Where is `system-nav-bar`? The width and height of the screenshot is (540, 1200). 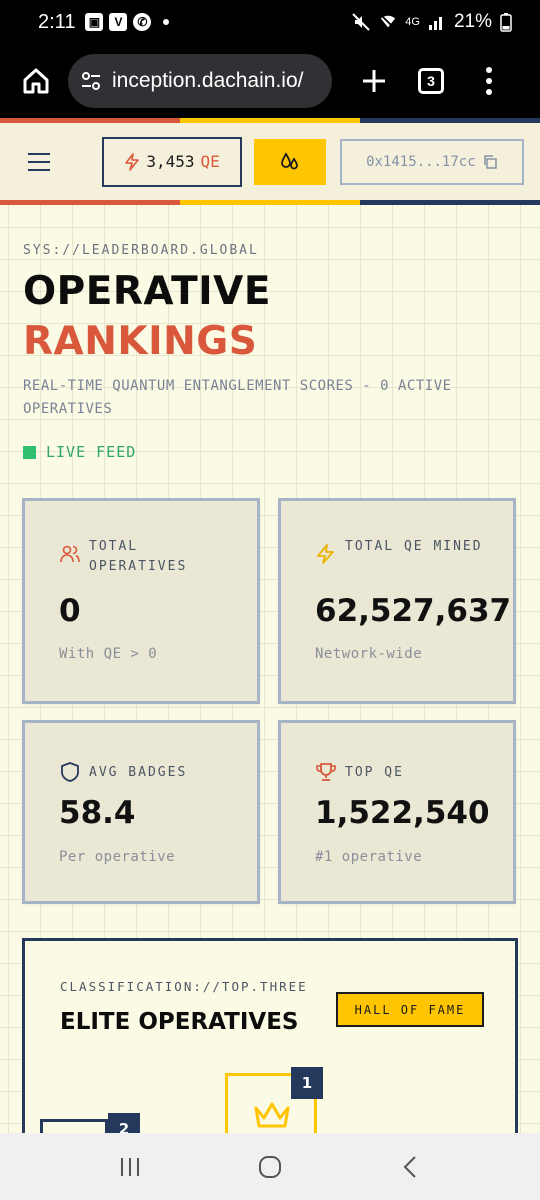 system-nav-bar is located at coordinates (270, 1166).